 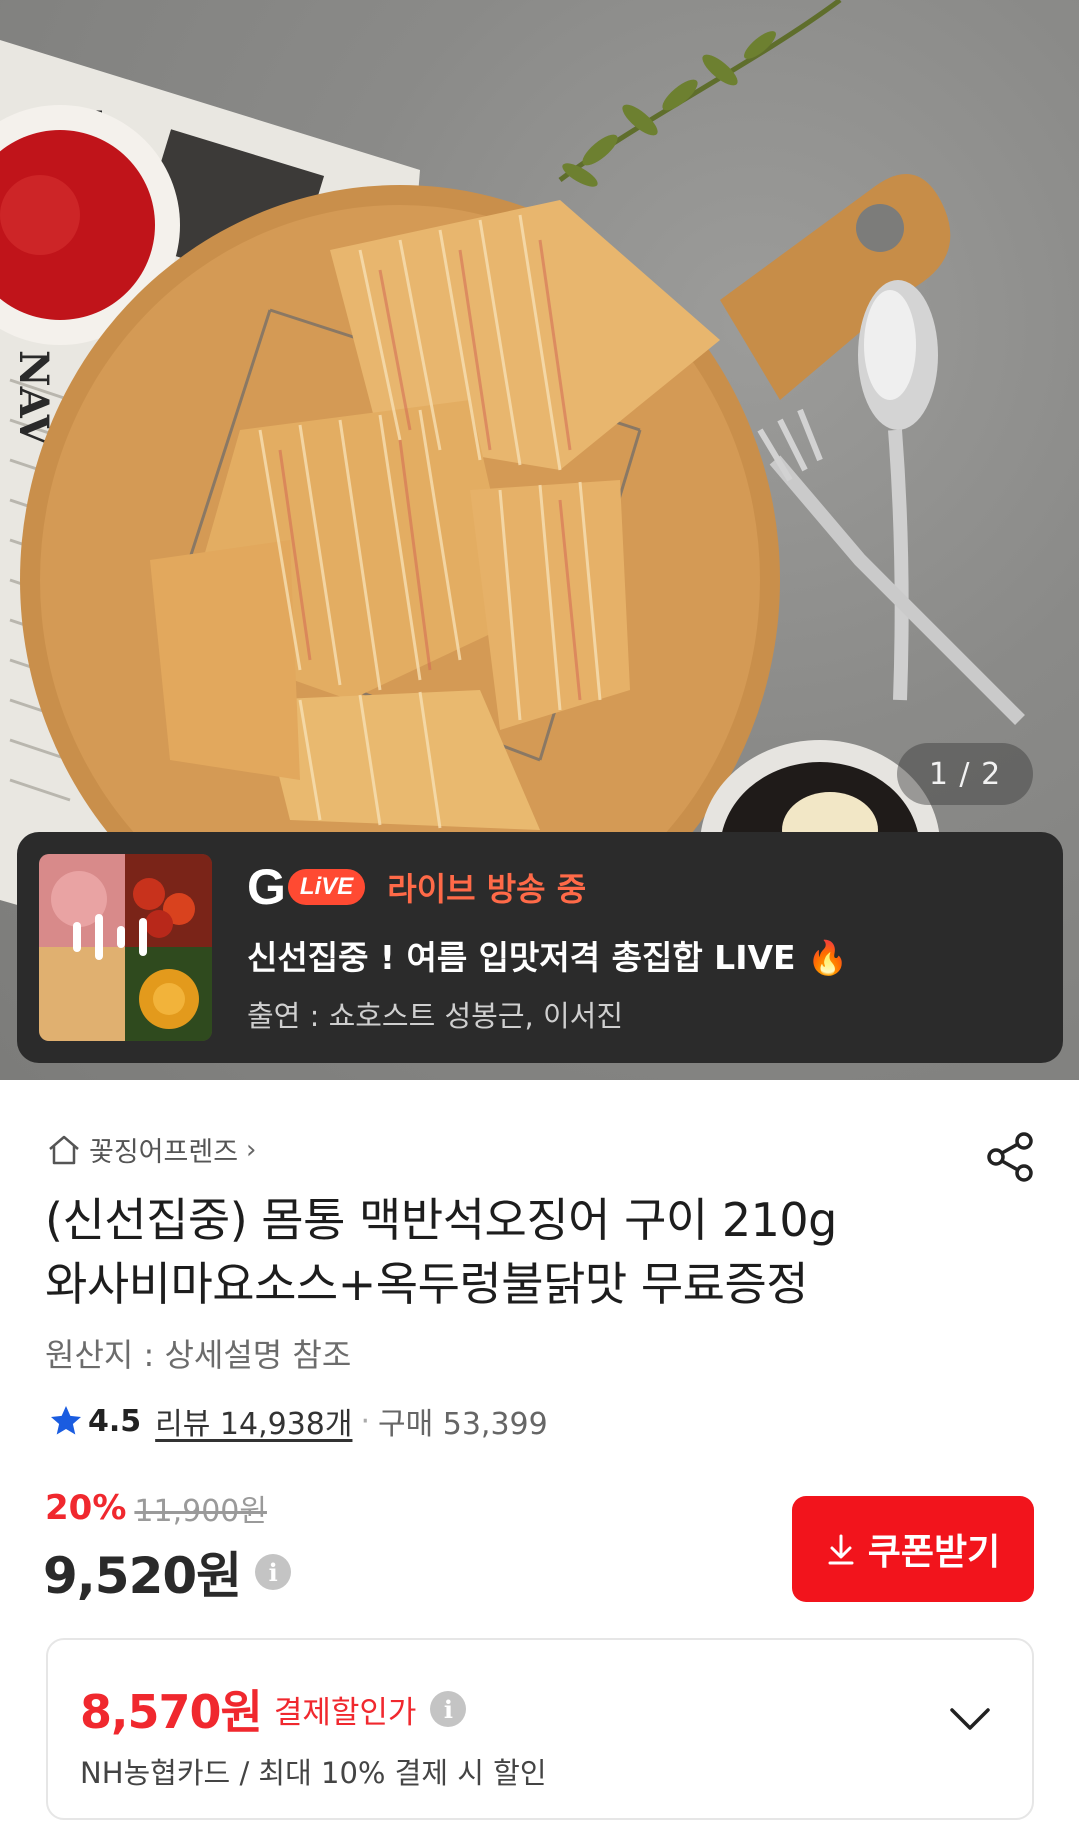 I want to click on reviews-link: 리뷰 14,938개, so click(x=253, y=1421).